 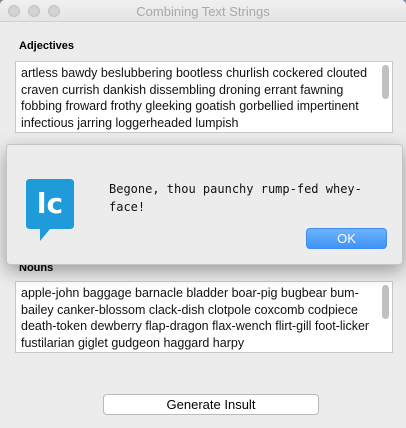 I want to click on app-icon-text: lc, so click(x=50, y=203).